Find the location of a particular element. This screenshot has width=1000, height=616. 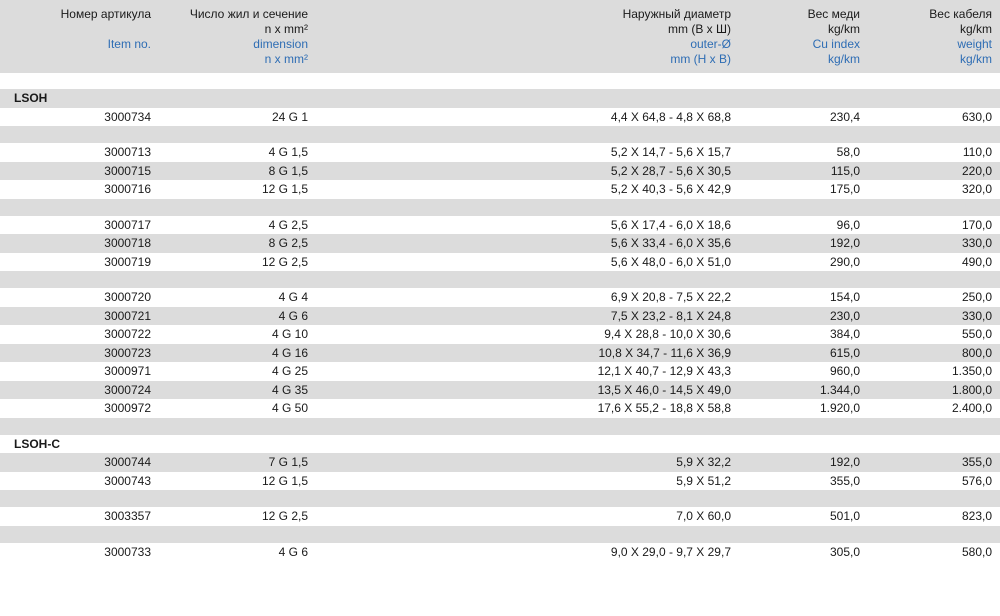

outer-diameter-cell: 7,0 X 60,0 is located at coordinates (527, 516).